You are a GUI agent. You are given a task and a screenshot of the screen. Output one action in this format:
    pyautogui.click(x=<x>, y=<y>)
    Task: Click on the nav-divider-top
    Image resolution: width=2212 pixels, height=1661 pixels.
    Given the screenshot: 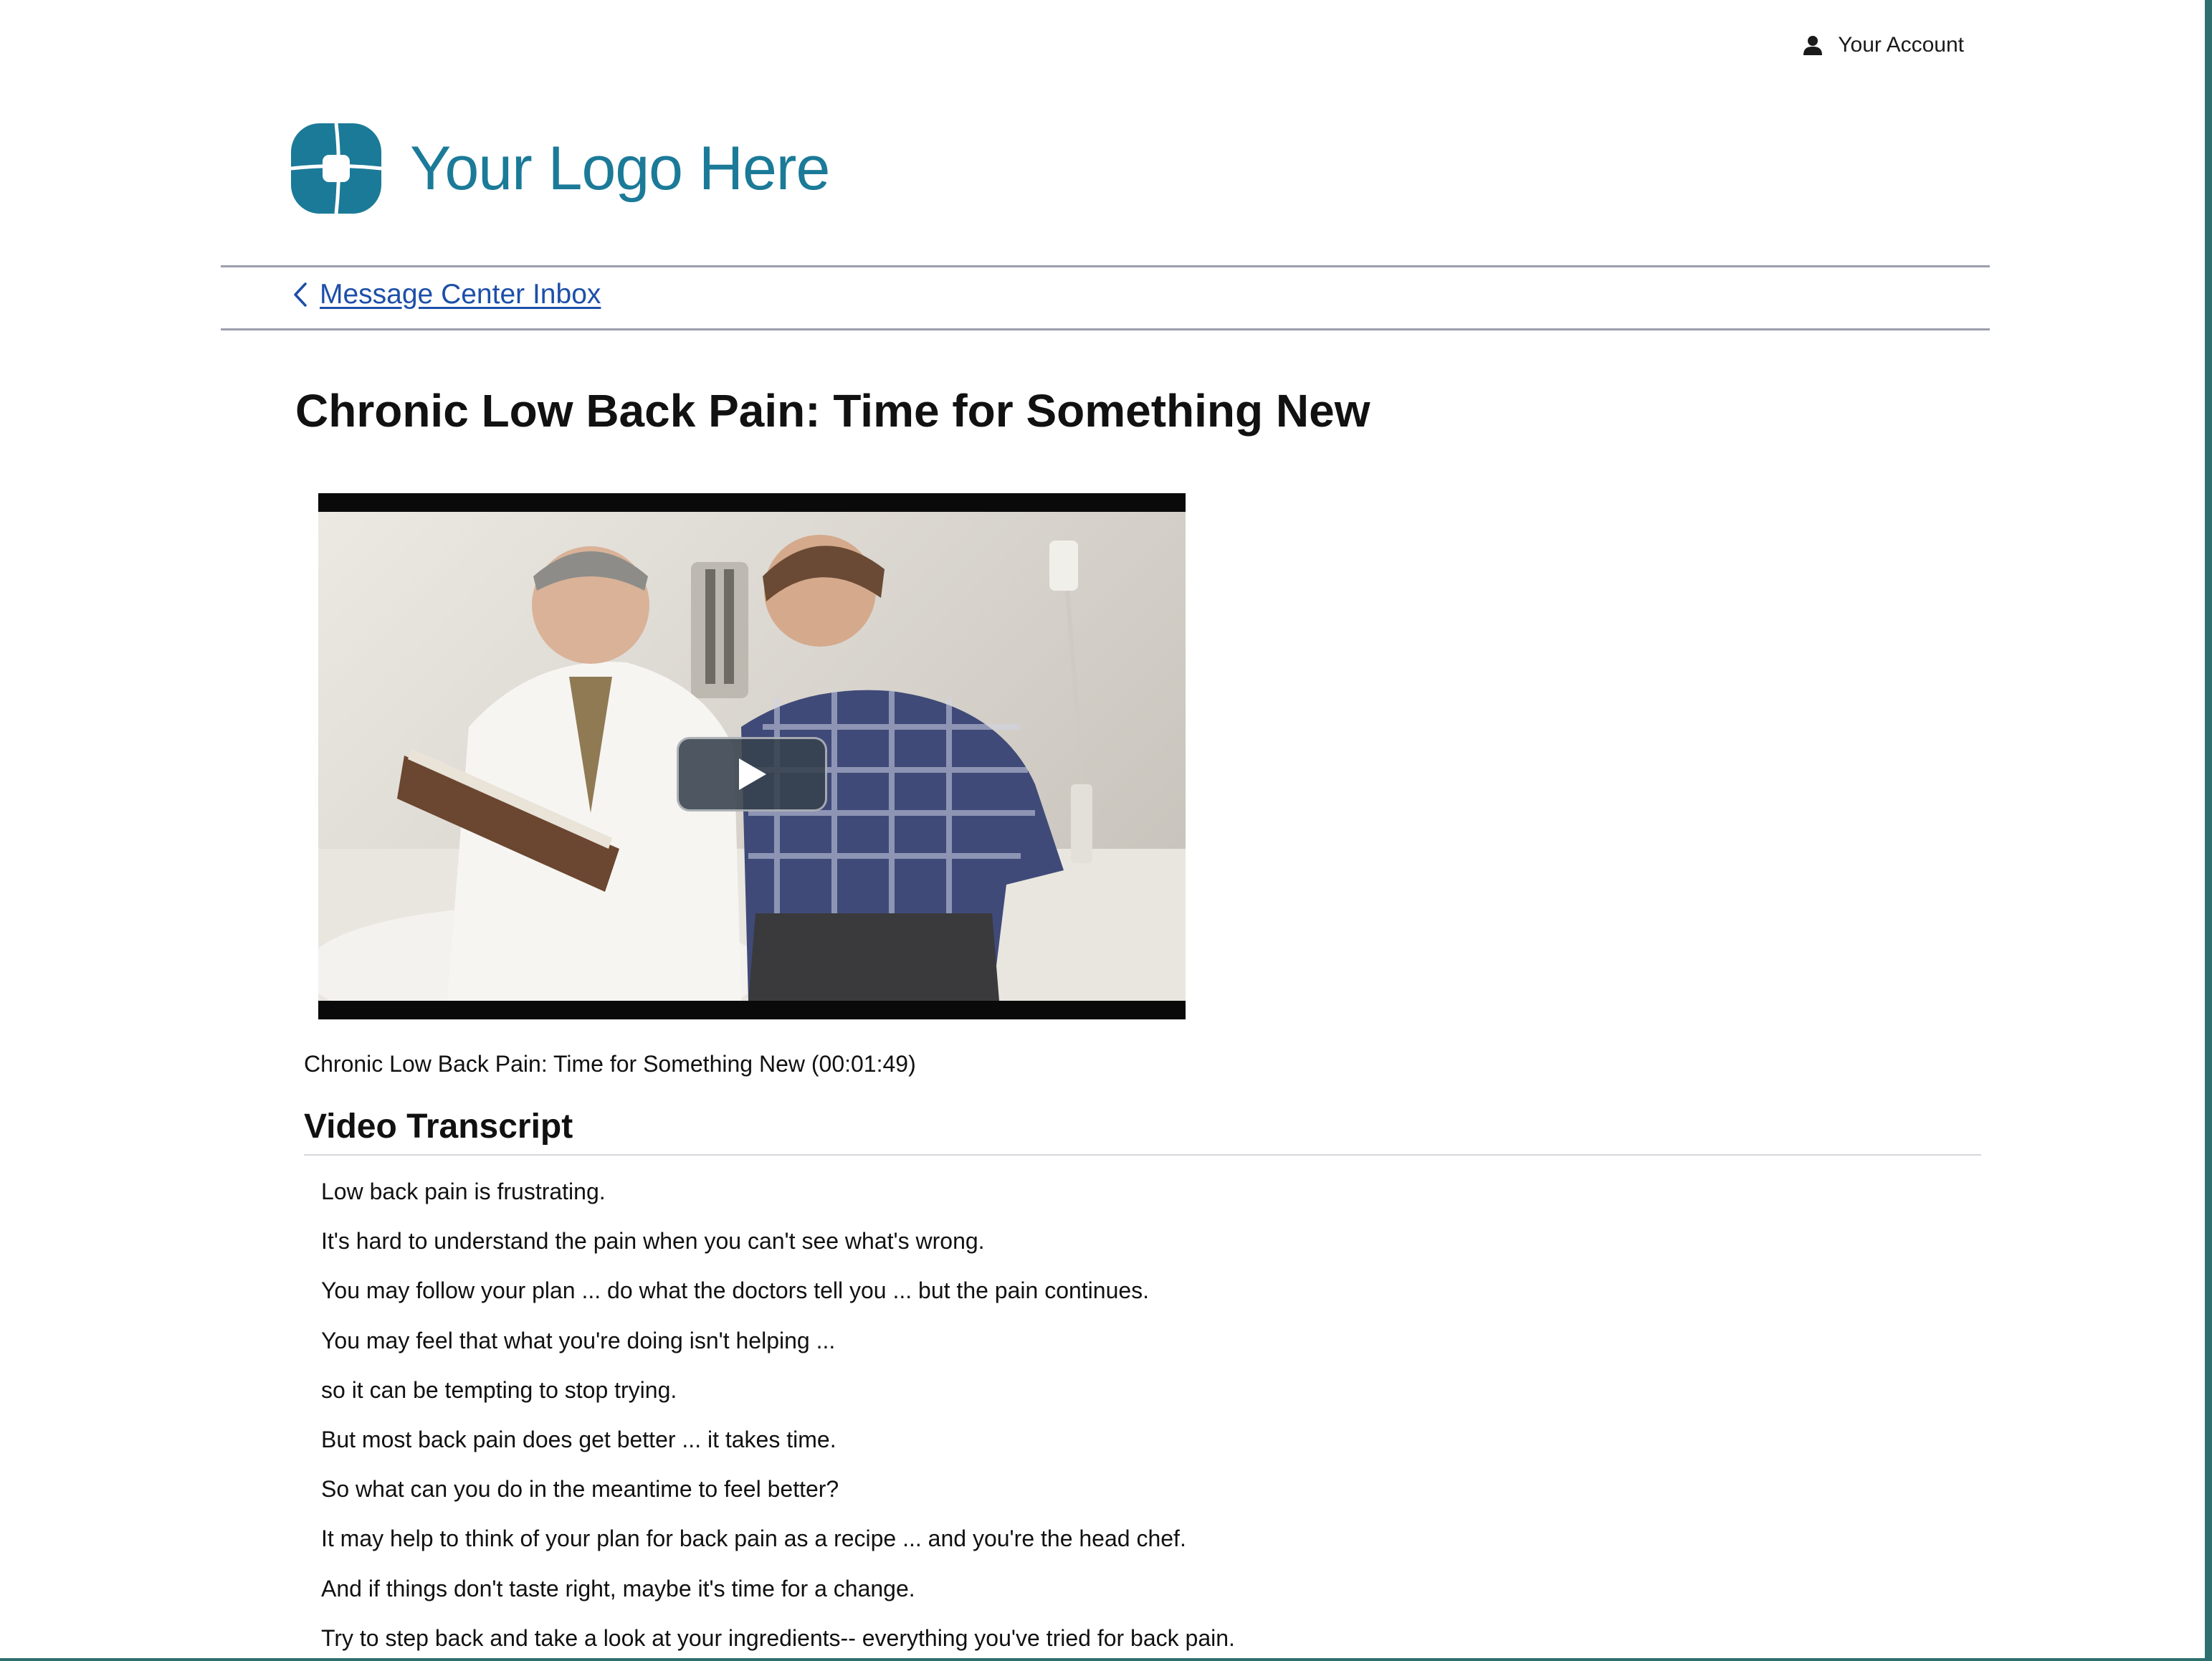 What is the action you would take?
    pyautogui.click(x=1106, y=266)
    